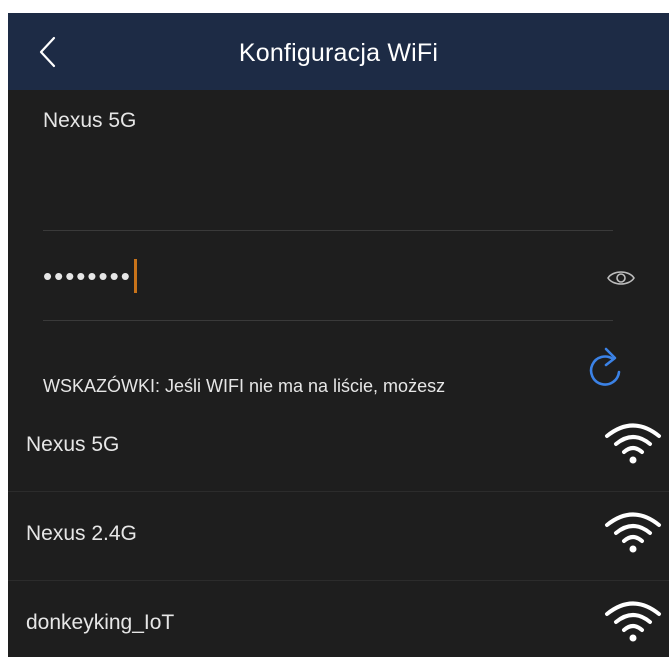 The height and width of the screenshot is (657, 669). Describe the element at coordinates (100, 622) in the screenshot. I see `network-name: donkeyking_IoT` at that location.